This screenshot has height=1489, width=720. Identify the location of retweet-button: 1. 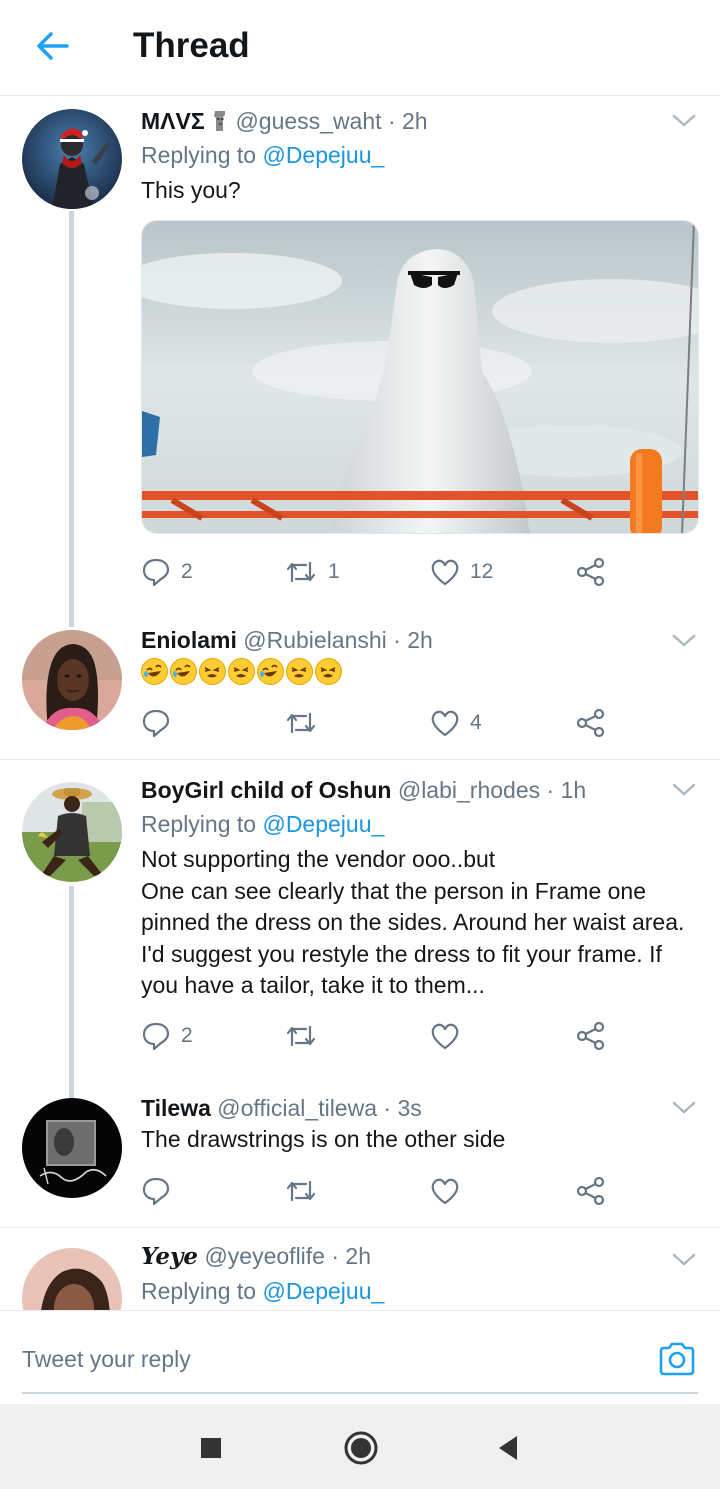
(312, 572).